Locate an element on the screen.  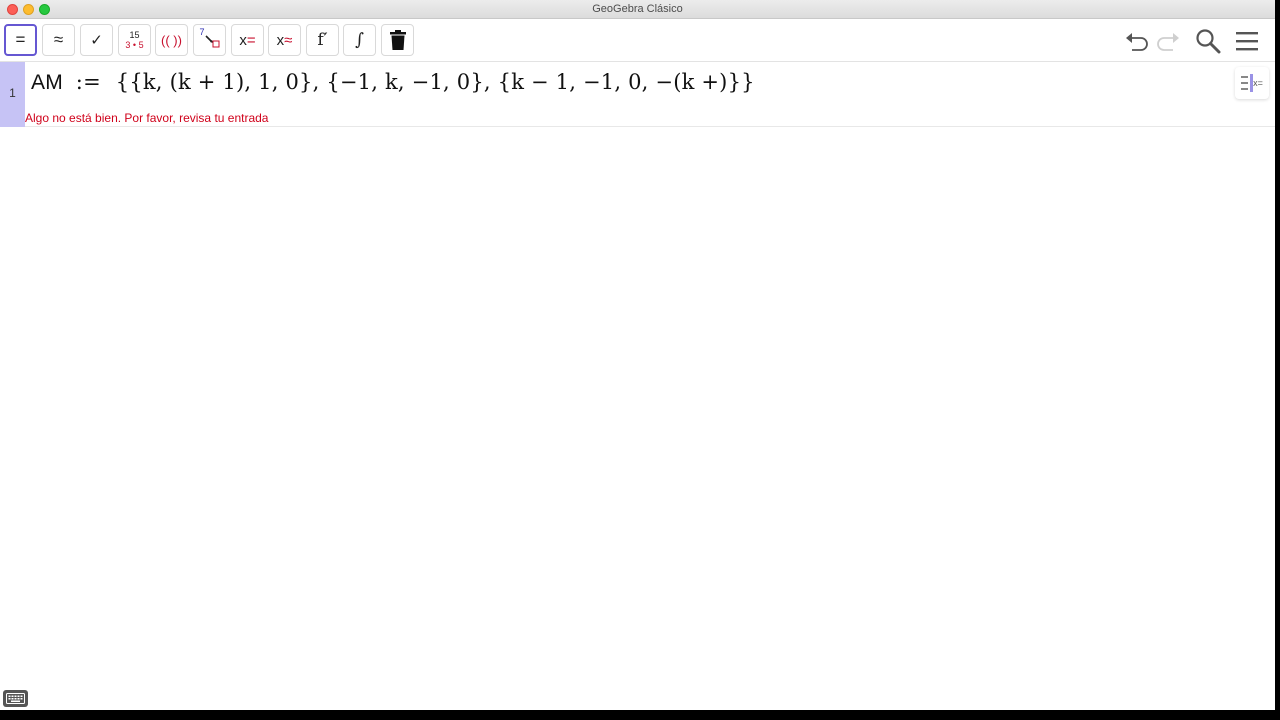
window-title: GeoGebra Clásico is located at coordinates (637, 9).